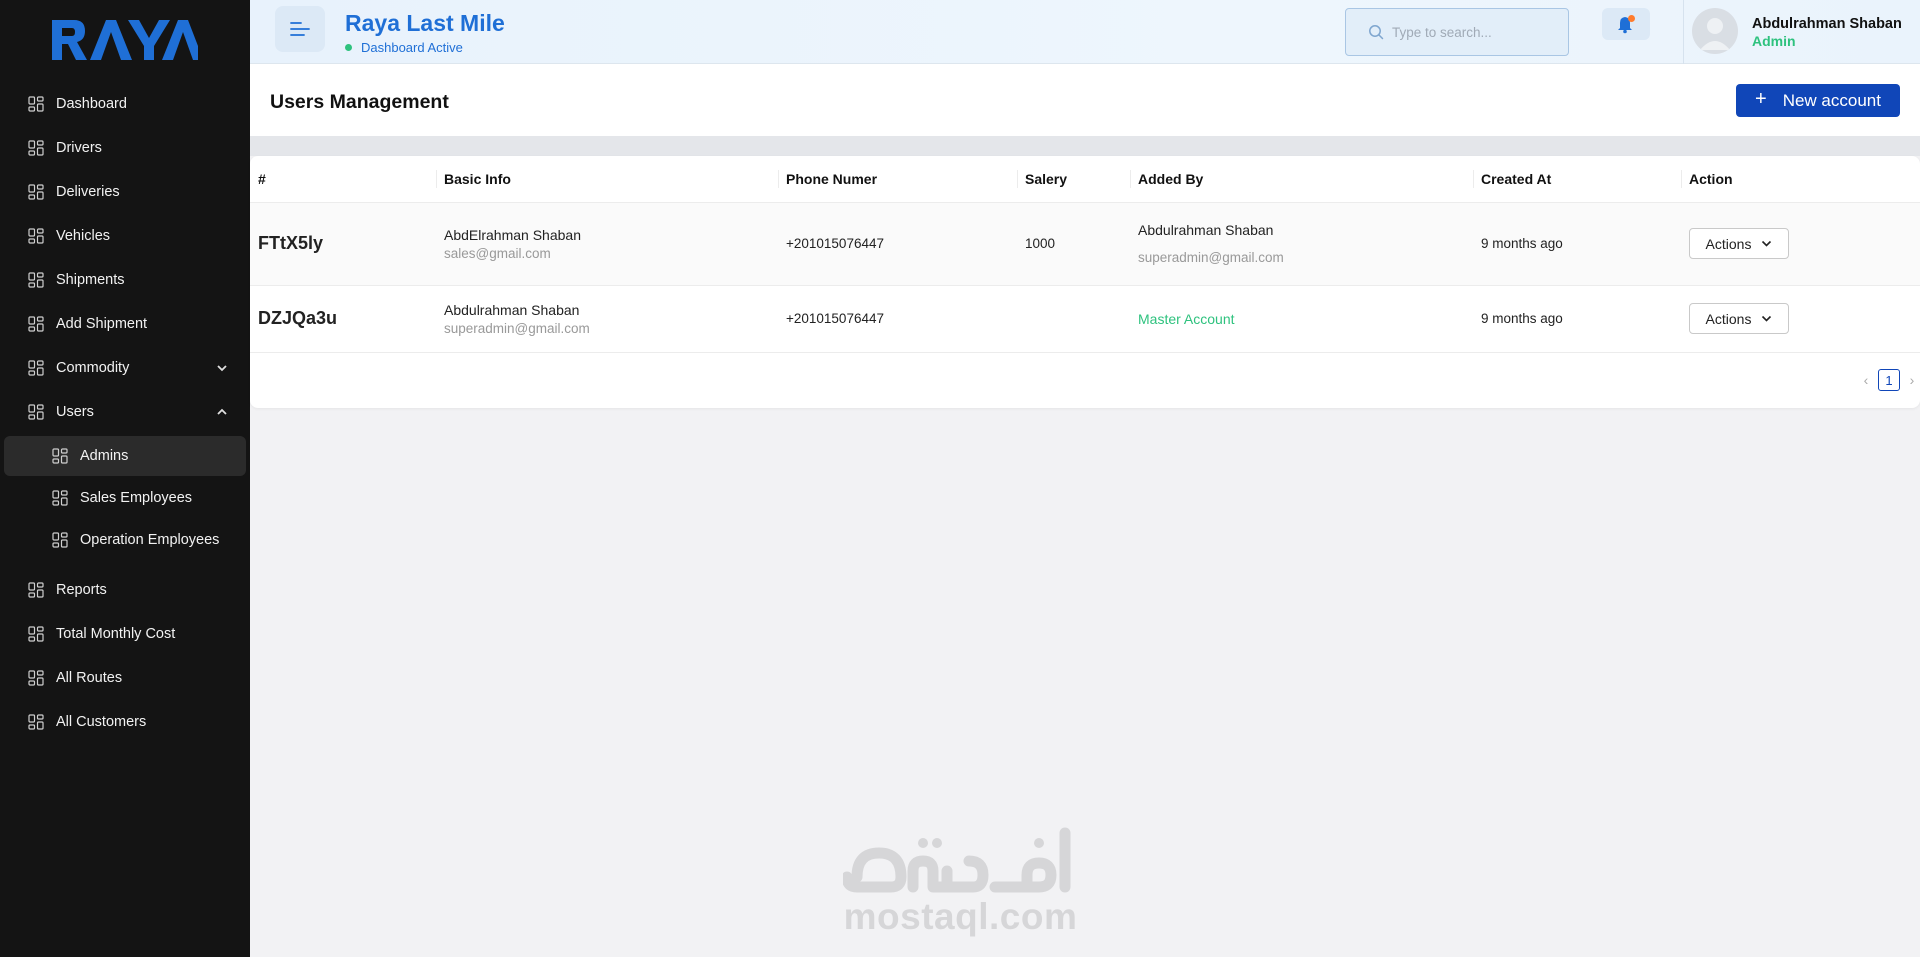 The height and width of the screenshot is (957, 1920). What do you see at coordinates (1831, 100) in the screenshot?
I see `new-account-label: New account` at bounding box center [1831, 100].